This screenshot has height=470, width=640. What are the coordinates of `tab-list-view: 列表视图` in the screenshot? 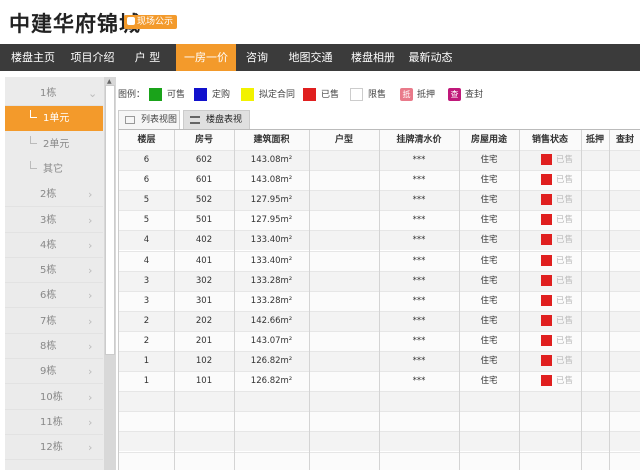 It's located at (149, 120).